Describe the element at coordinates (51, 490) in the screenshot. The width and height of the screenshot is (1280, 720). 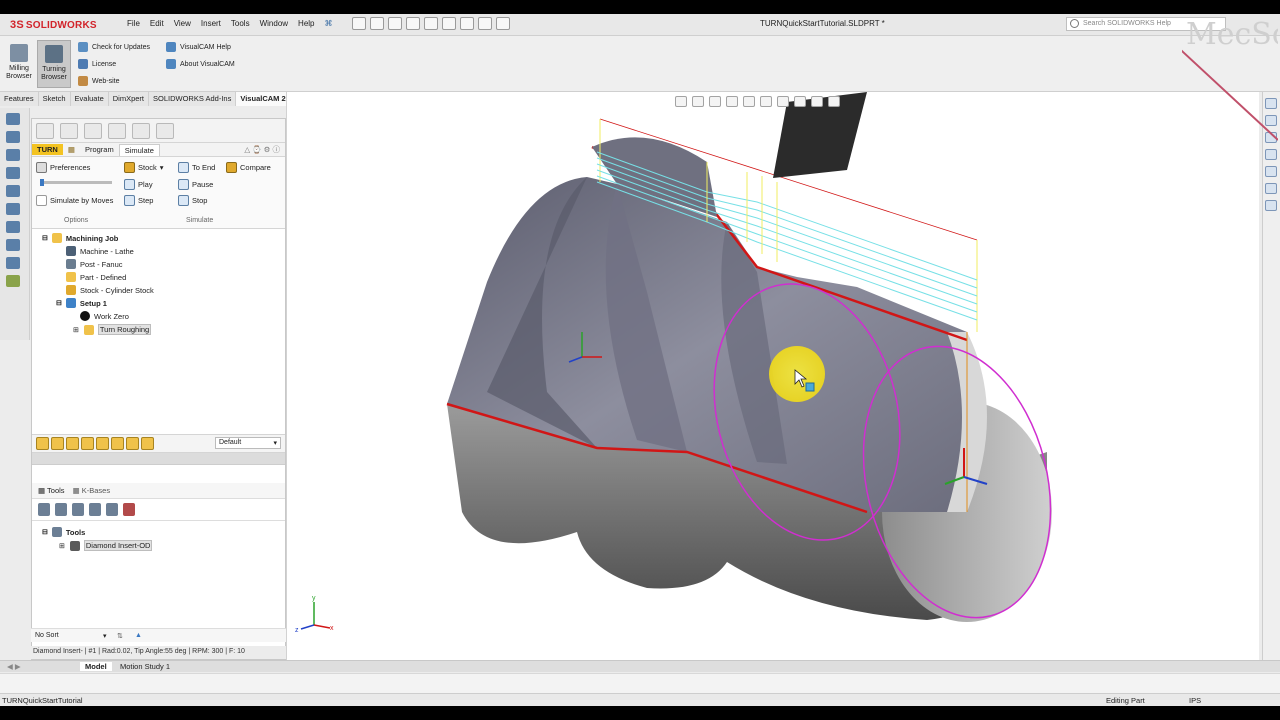
I see `tools-tab: ▦ Tools` at that location.